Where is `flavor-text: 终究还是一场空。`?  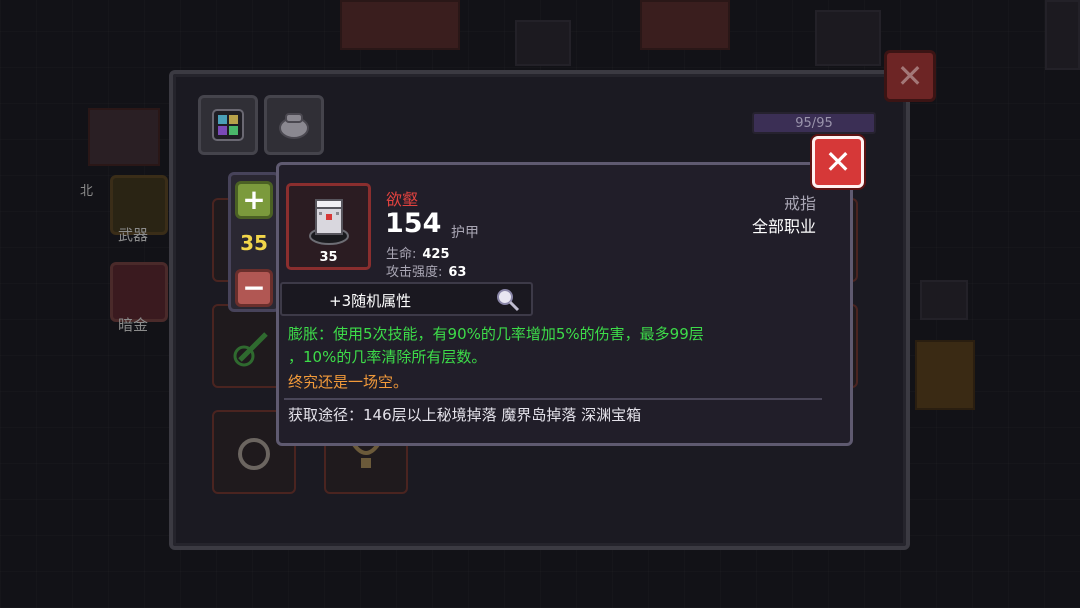
flavor-text: 终究还是一场空。 is located at coordinates (348, 382).